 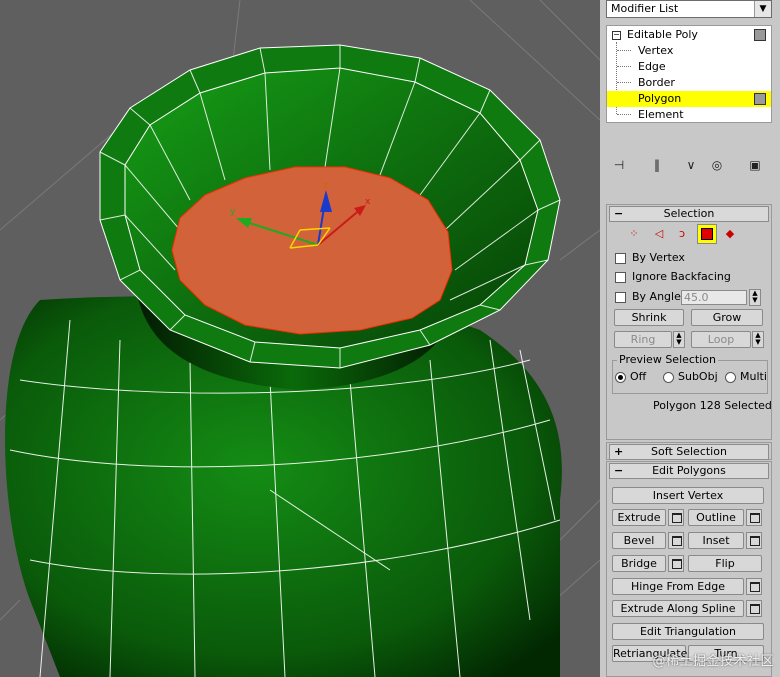 I want to click on loop-spinner: ▲ ▼, so click(x=758, y=339).